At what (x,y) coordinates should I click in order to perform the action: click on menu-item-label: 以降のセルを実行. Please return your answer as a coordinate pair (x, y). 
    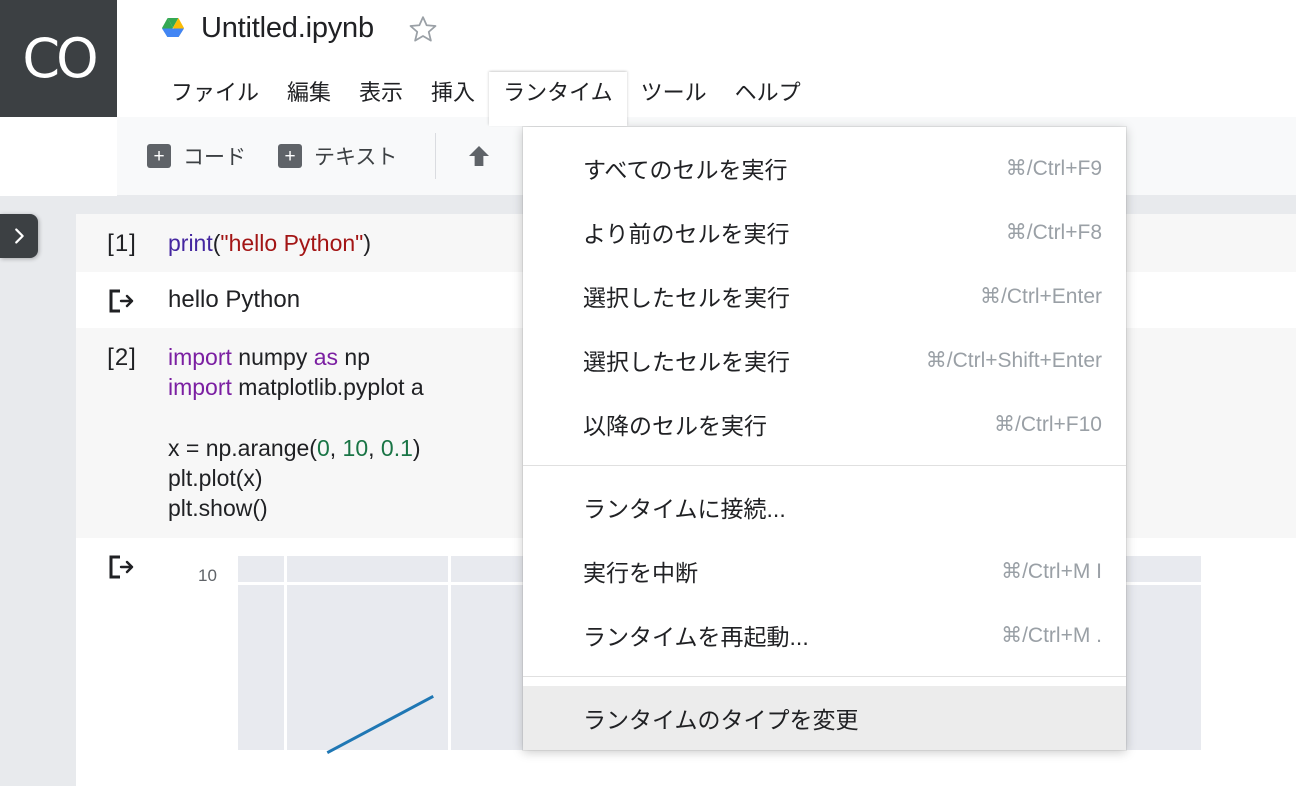
    Looking at the image, I should click on (675, 426).